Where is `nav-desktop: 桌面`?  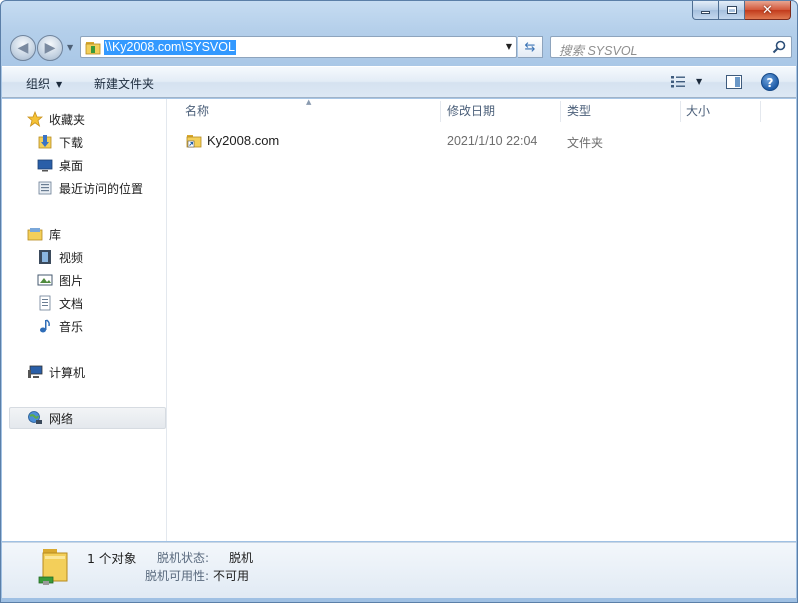
nav-desktop: 桌面 is located at coordinates (60, 165).